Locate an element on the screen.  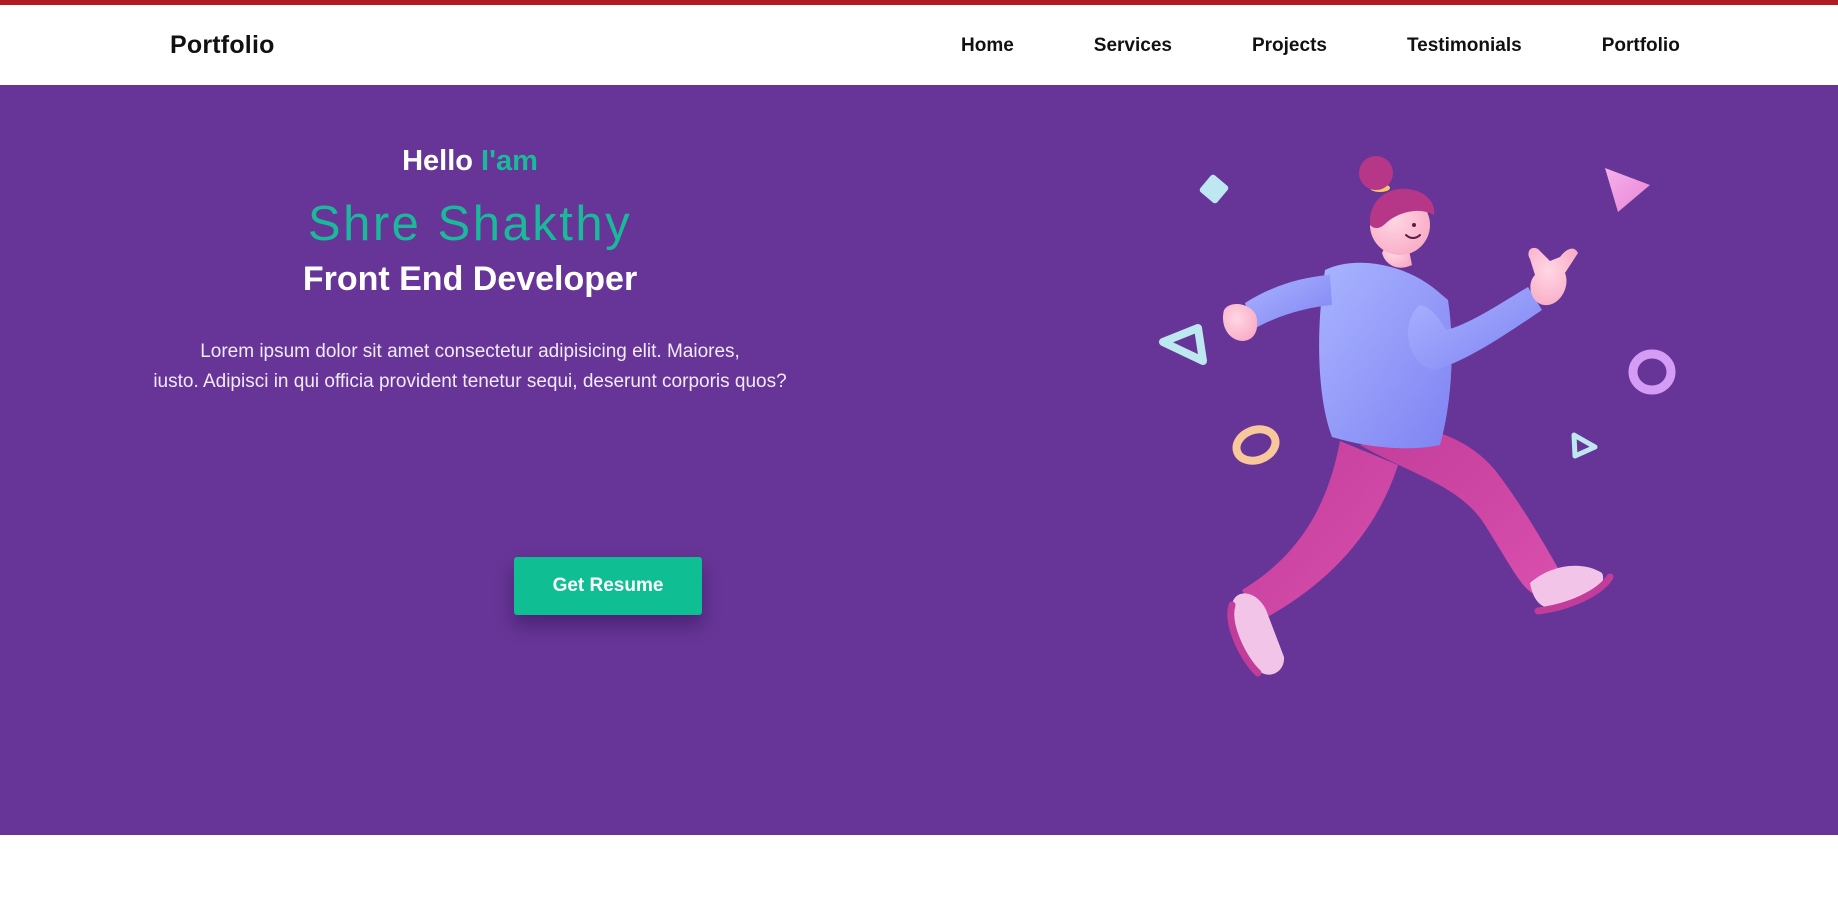
get-resume-button: Get Resume is located at coordinates (608, 586).